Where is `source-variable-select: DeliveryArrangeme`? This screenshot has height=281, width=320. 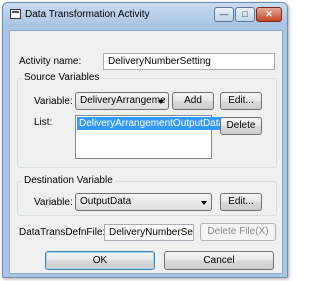
source-variable-select: DeliveryArrangeme is located at coordinates (122, 101).